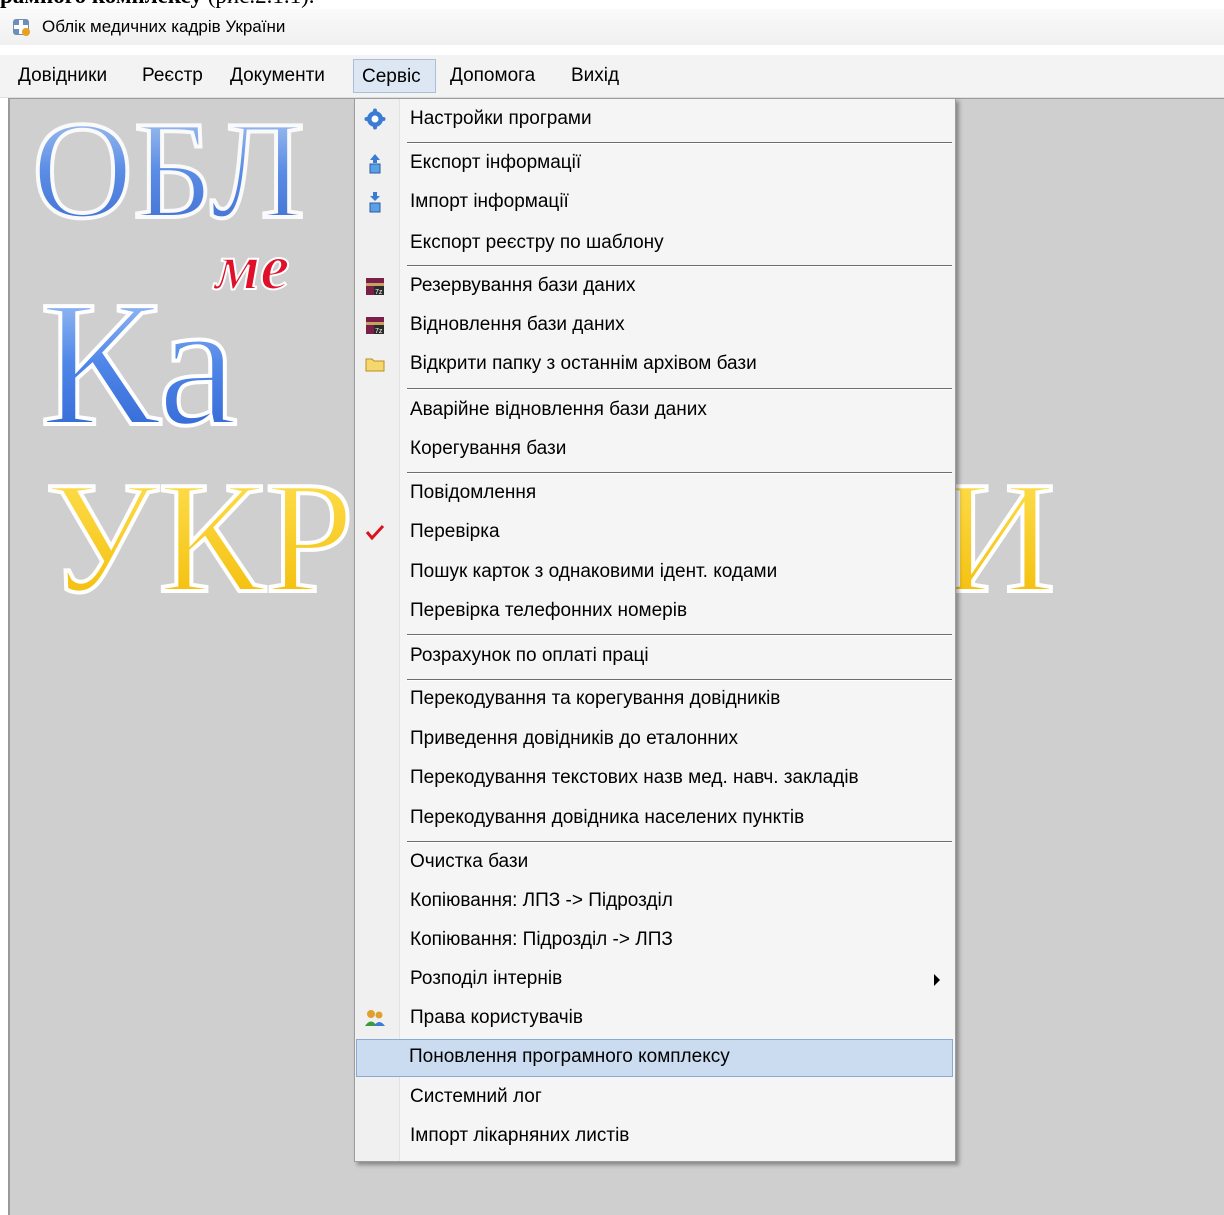 Image resolution: width=1224 pixels, height=1215 pixels. Describe the element at coordinates (520, 1135) in the screenshot. I see `menu-item-label: Імпорт лікарняних листів` at that location.